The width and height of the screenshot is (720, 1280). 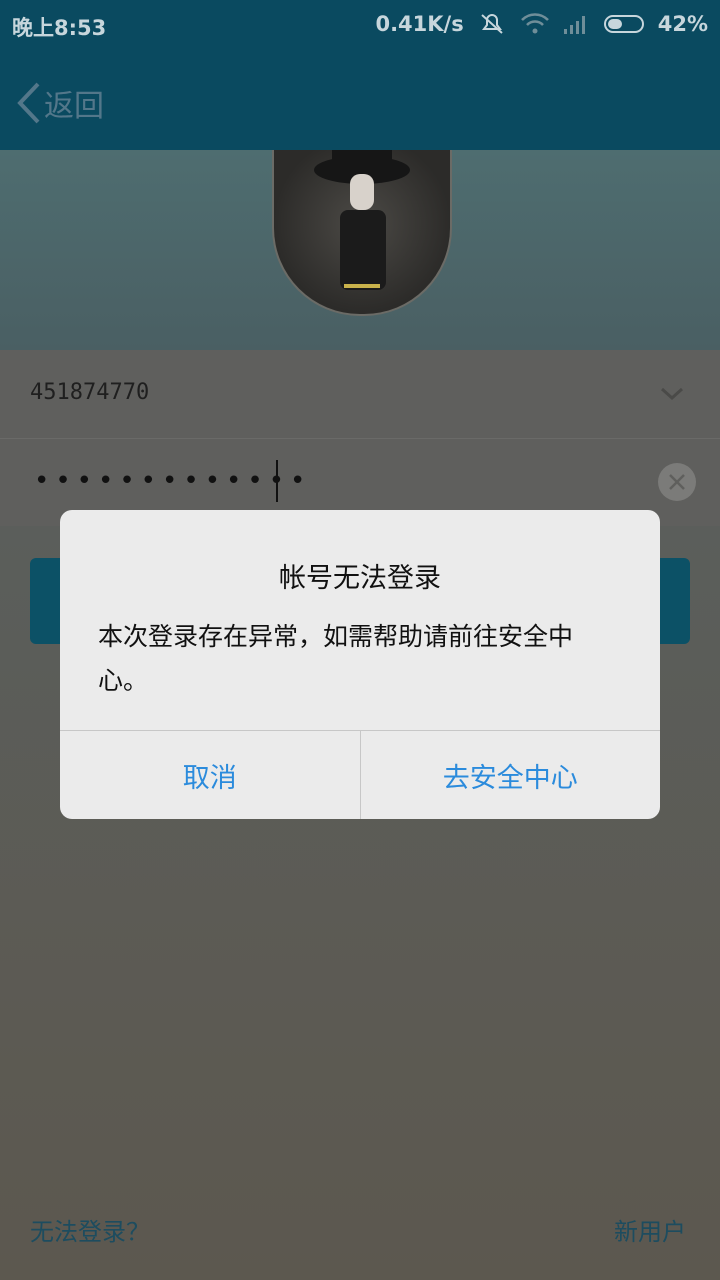 I want to click on battery-percent: 42%, so click(x=682, y=24).